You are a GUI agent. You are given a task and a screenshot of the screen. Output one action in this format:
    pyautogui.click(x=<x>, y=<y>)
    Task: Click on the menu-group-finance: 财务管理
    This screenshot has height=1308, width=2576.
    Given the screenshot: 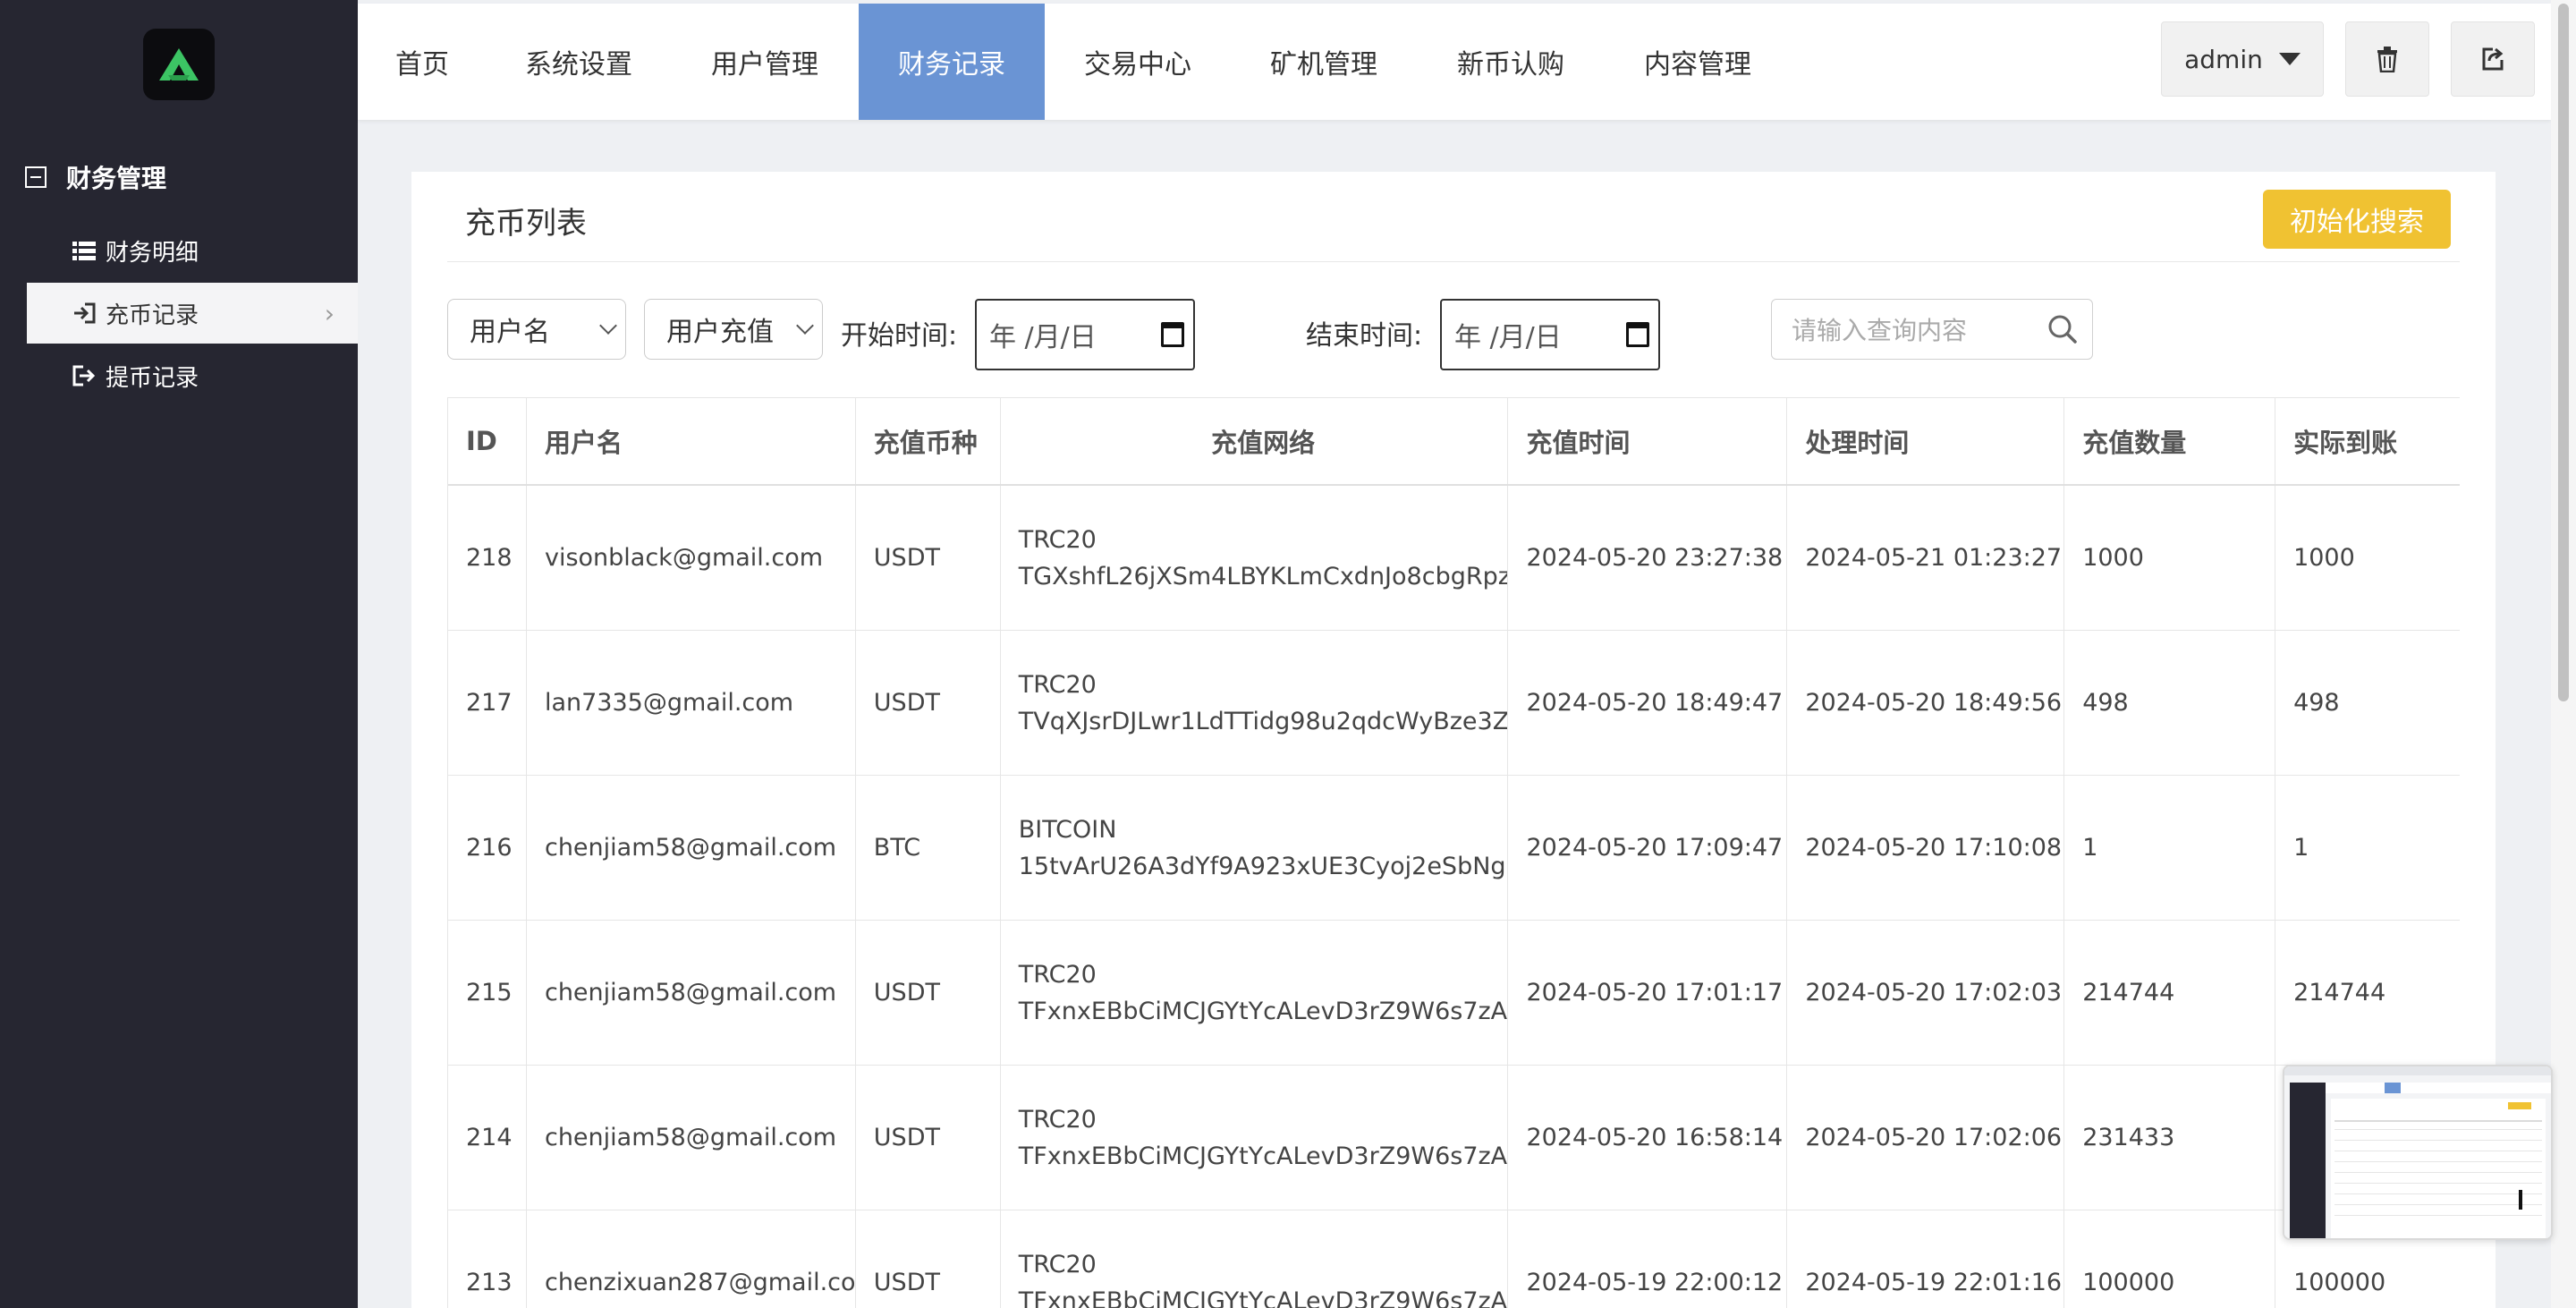 What is the action you would take?
    pyautogui.click(x=191, y=177)
    